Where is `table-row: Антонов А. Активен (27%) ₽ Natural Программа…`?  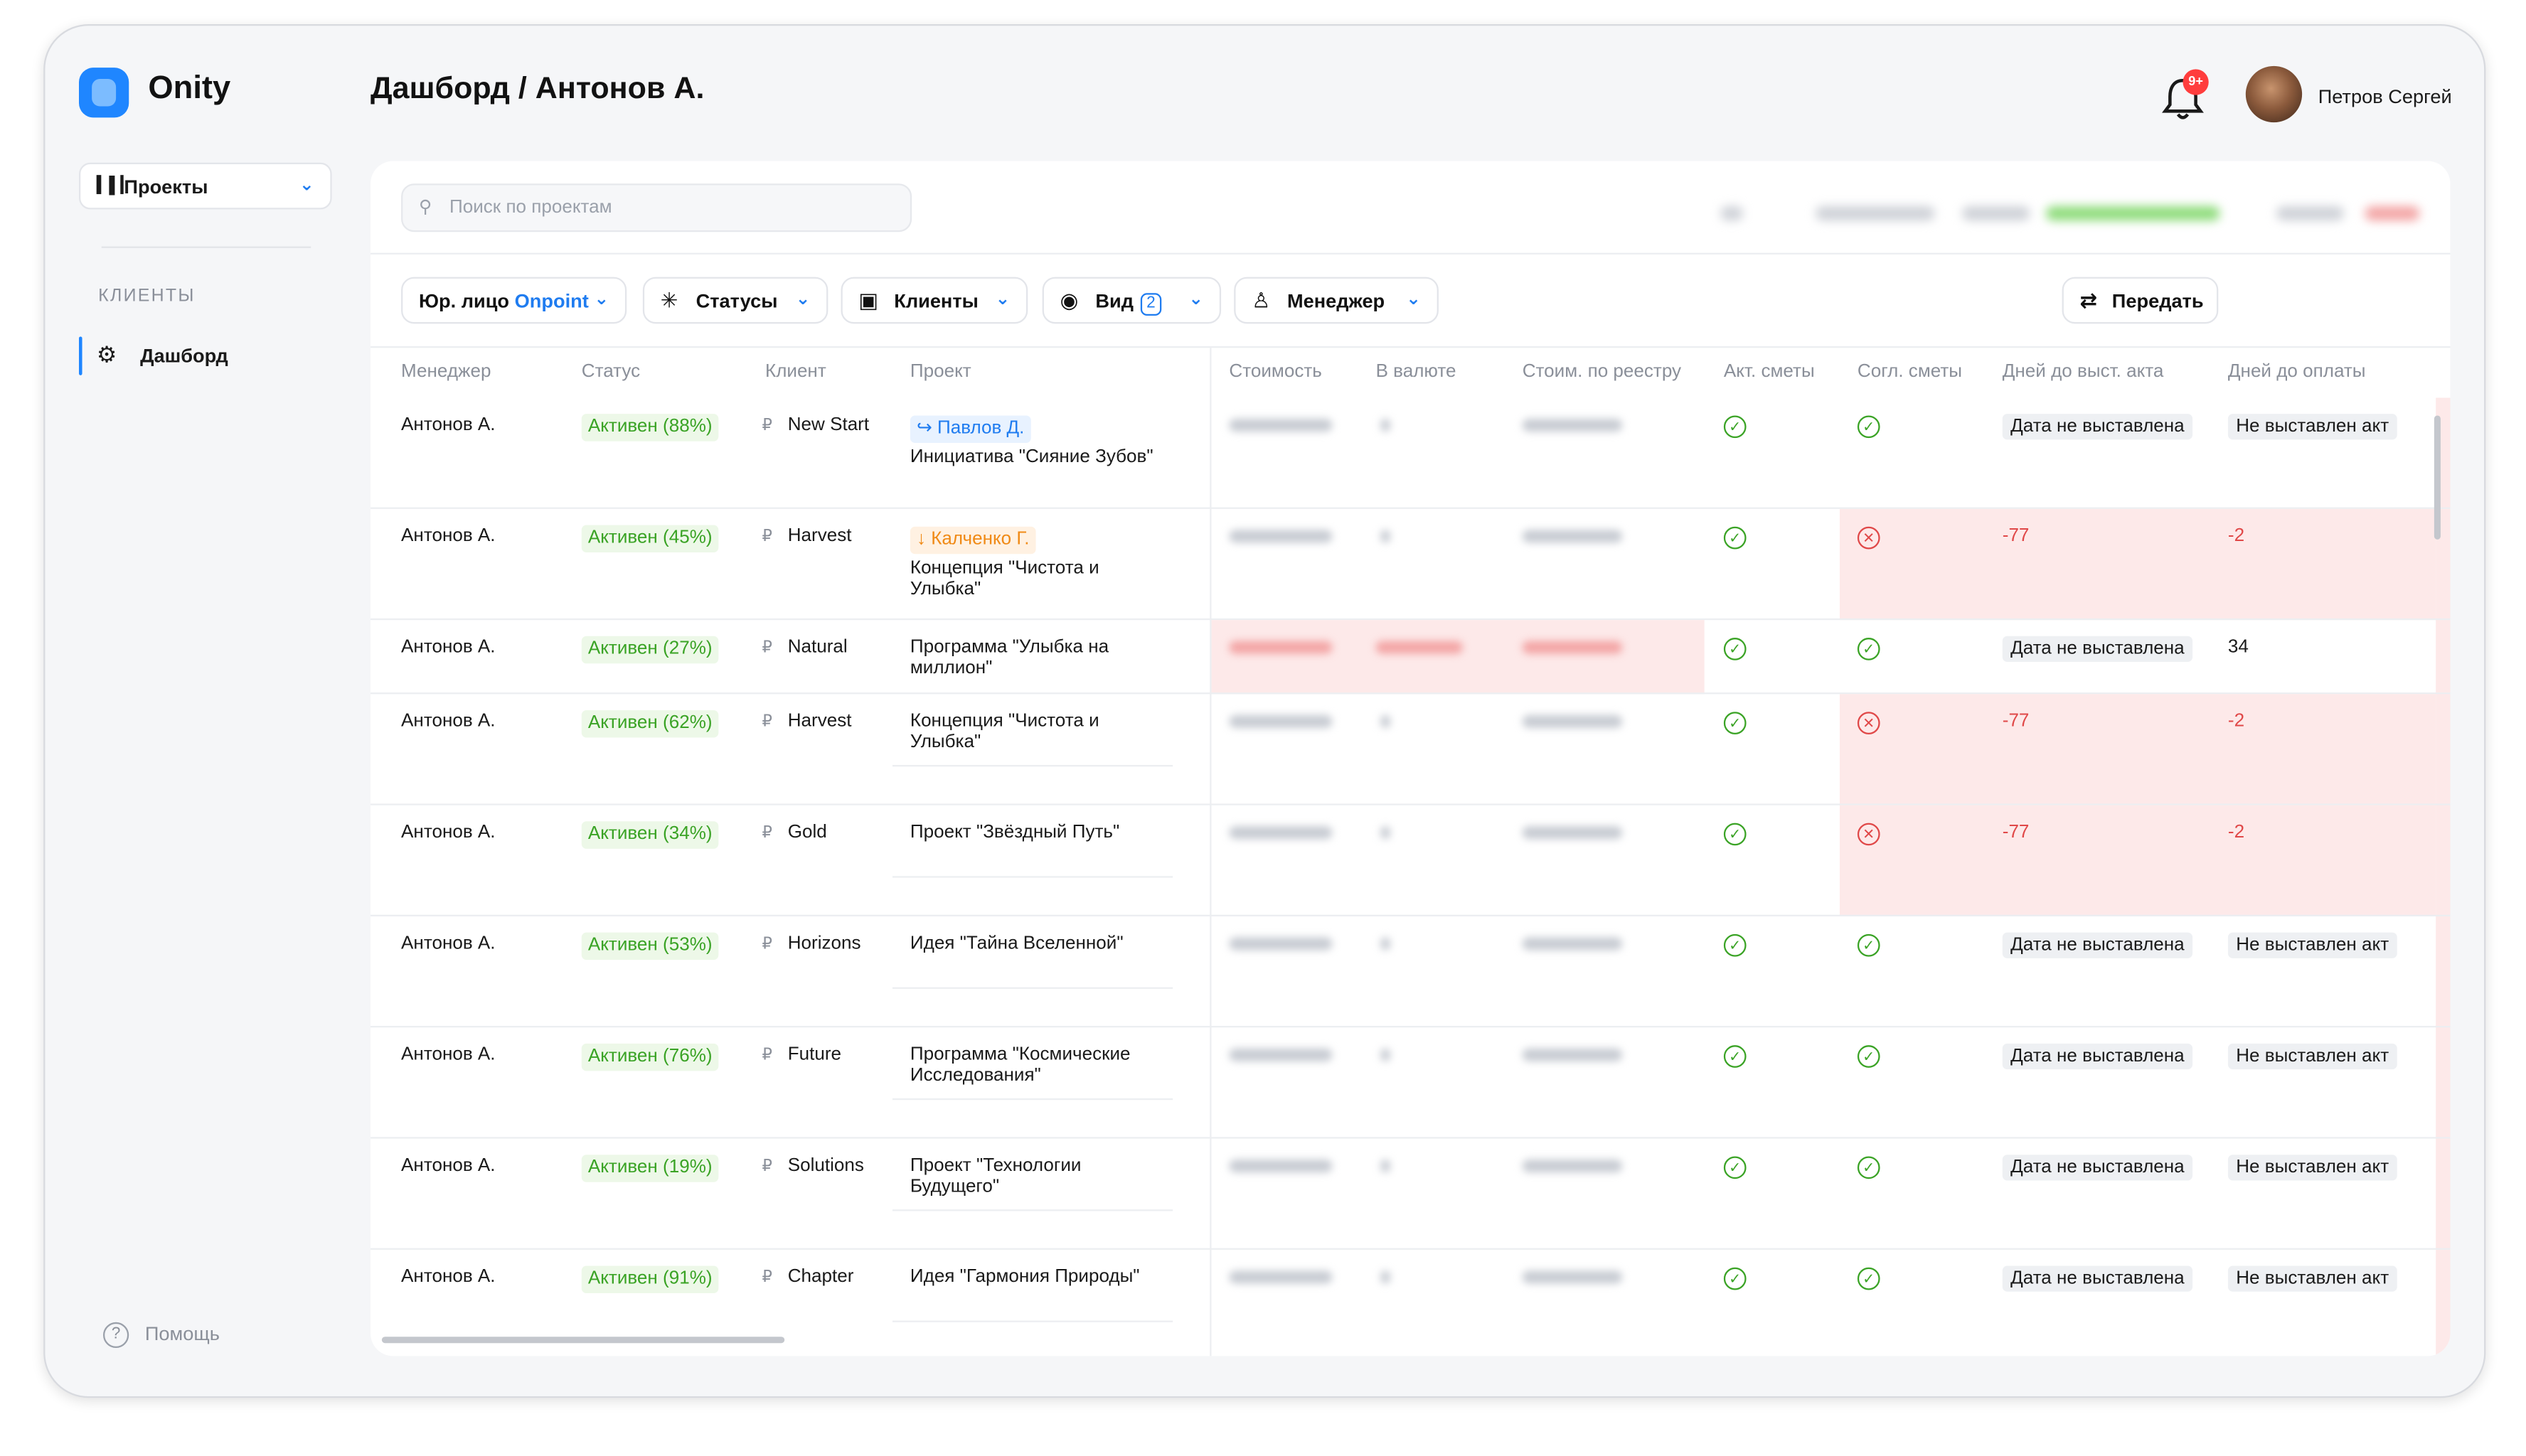
table-row: Антонов А. Активен (27%) ₽ Natural Программа… is located at coordinates (1411, 658).